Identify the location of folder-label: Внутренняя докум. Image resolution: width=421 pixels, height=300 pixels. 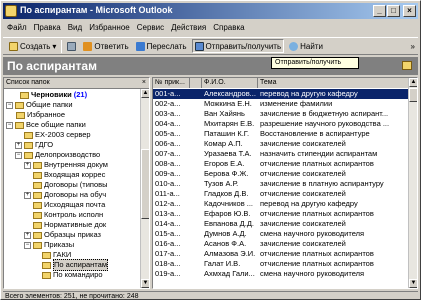
(76, 164).